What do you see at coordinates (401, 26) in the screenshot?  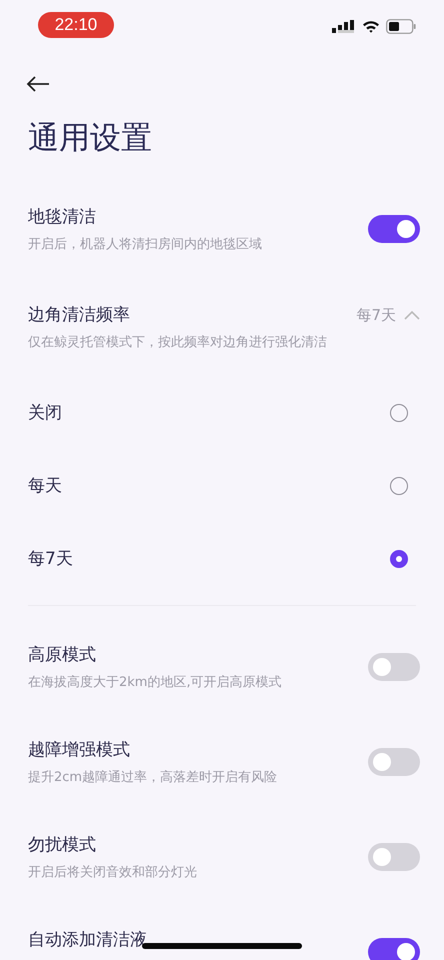 I see `battery-icon` at bounding box center [401, 26].